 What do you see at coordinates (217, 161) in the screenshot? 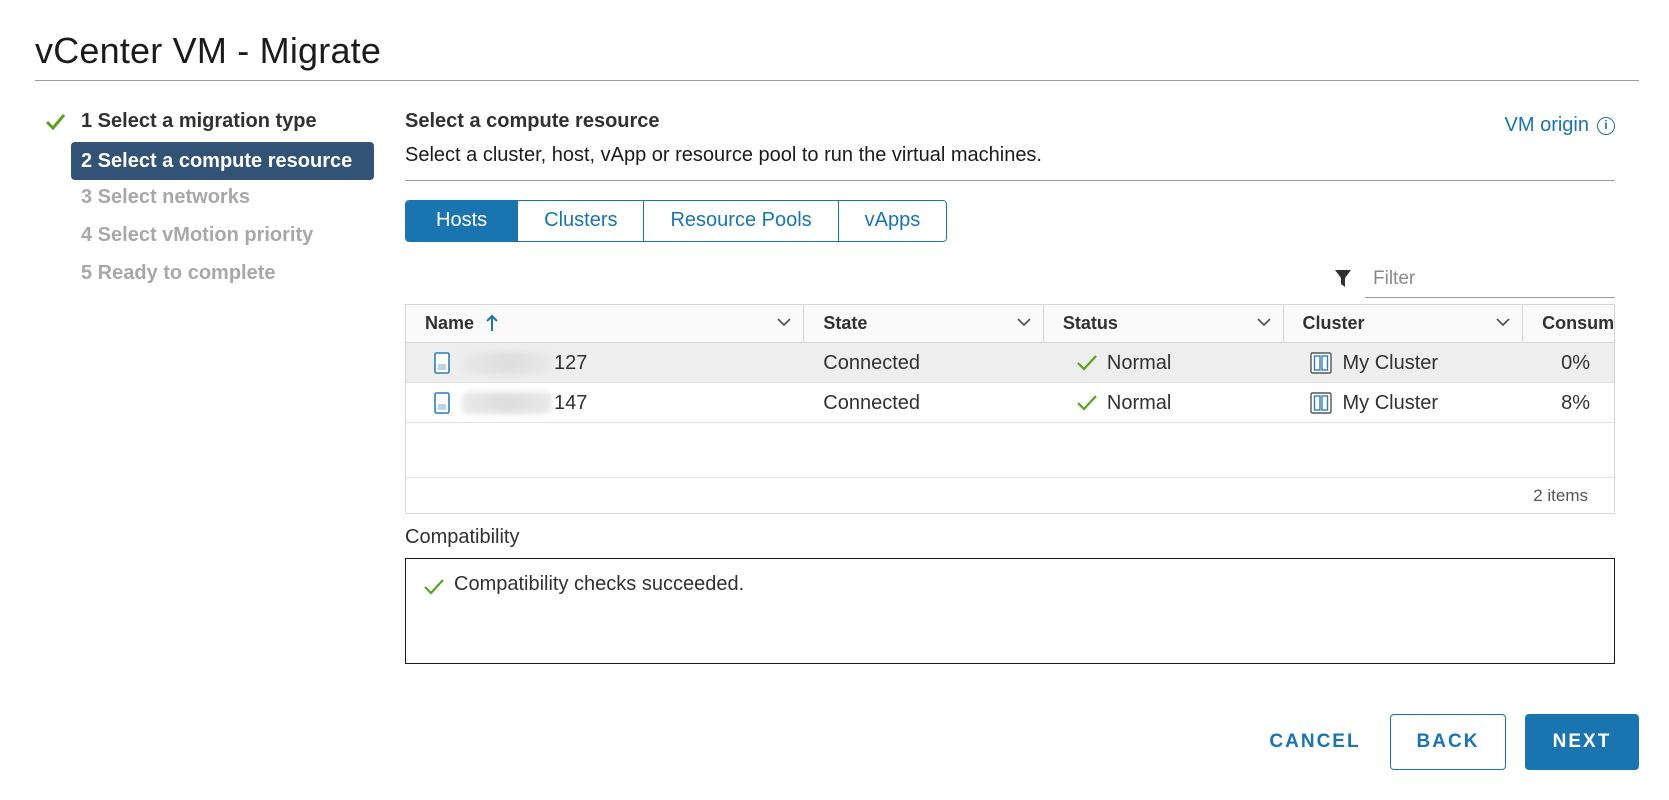
I see `step-label: 2 Select a compute resource` at bounding box center [217, 161].